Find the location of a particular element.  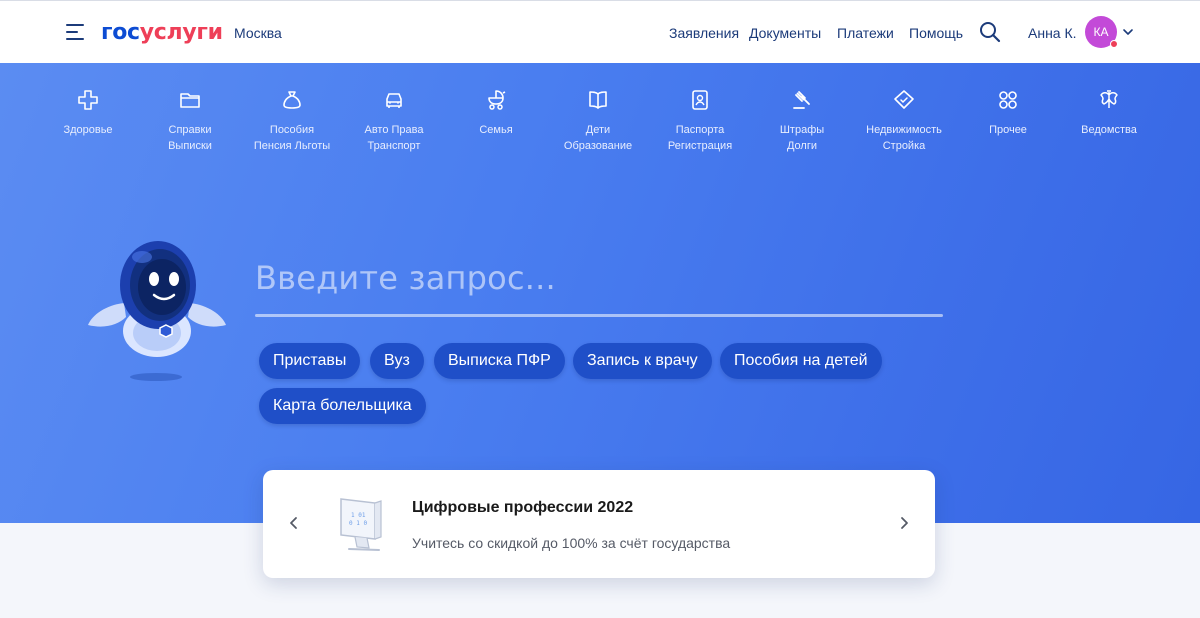

user-name: Анна К. is located at coordinates (1052, 33).